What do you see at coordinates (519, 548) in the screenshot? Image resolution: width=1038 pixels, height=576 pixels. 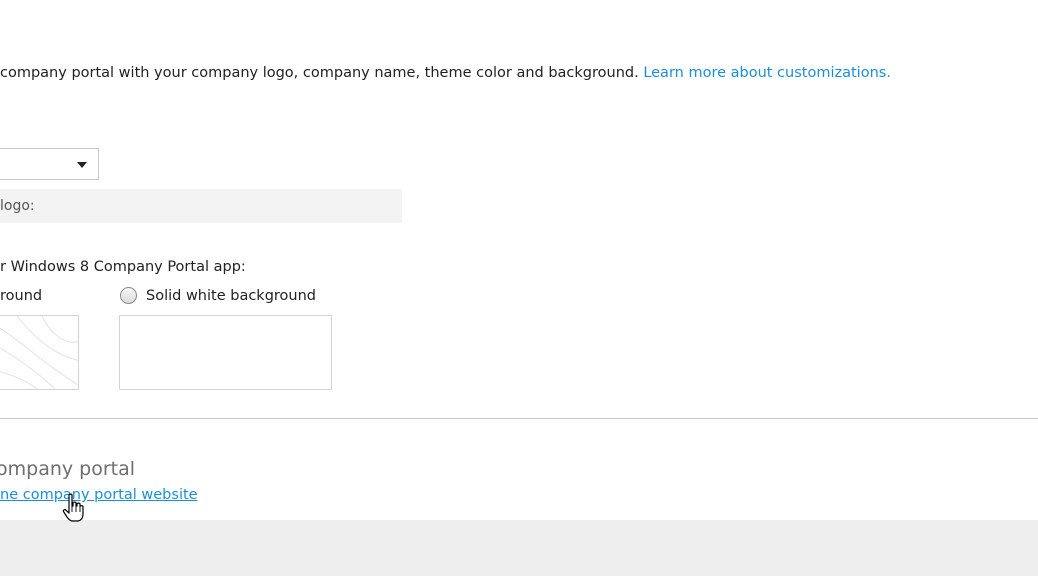 I see `footer-bar` at bounding box center [519, 548].